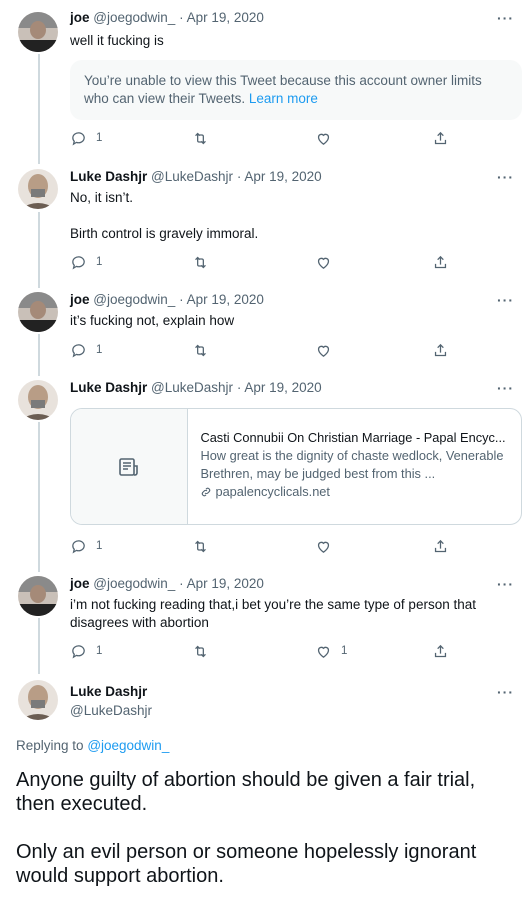 The image size is (524, 900). Describe the element at coordinates (102, 197) in the screenshot. I see `tweet-text: No, it isn’t.` at that location.